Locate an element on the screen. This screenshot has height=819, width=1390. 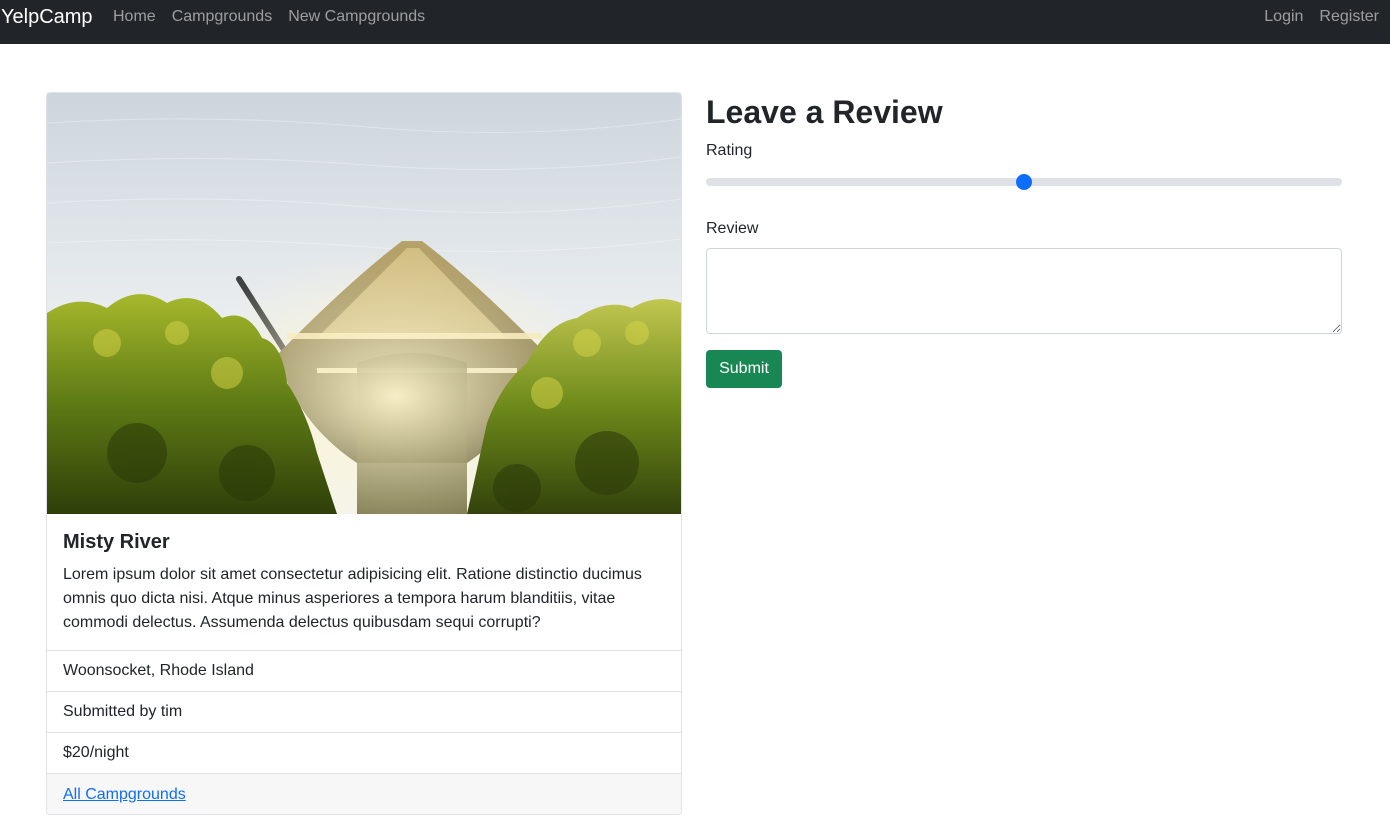
review-heading: Leave a Review is located at coordinates (824, 112).